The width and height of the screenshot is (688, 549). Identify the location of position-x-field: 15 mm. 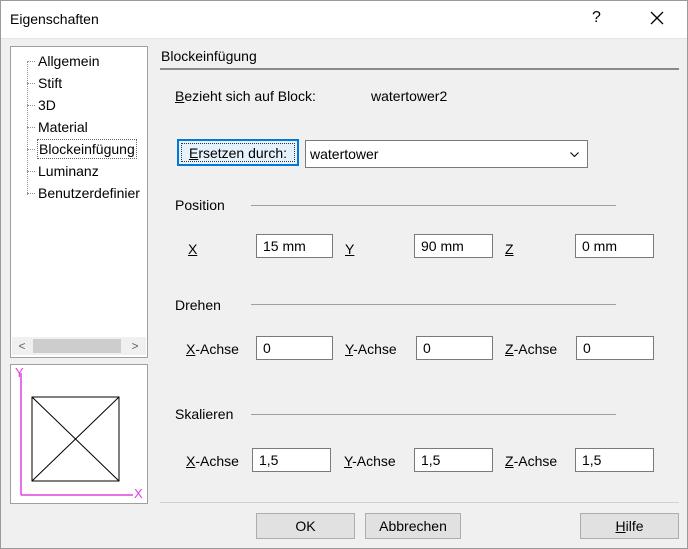
(294, 246).